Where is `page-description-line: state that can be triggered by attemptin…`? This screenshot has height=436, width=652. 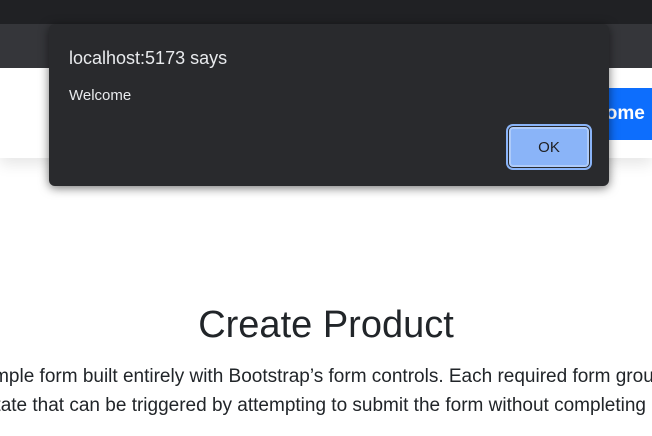
page-description-line: state that can be triggered by attemptin… is located at coordinates (326, 405).